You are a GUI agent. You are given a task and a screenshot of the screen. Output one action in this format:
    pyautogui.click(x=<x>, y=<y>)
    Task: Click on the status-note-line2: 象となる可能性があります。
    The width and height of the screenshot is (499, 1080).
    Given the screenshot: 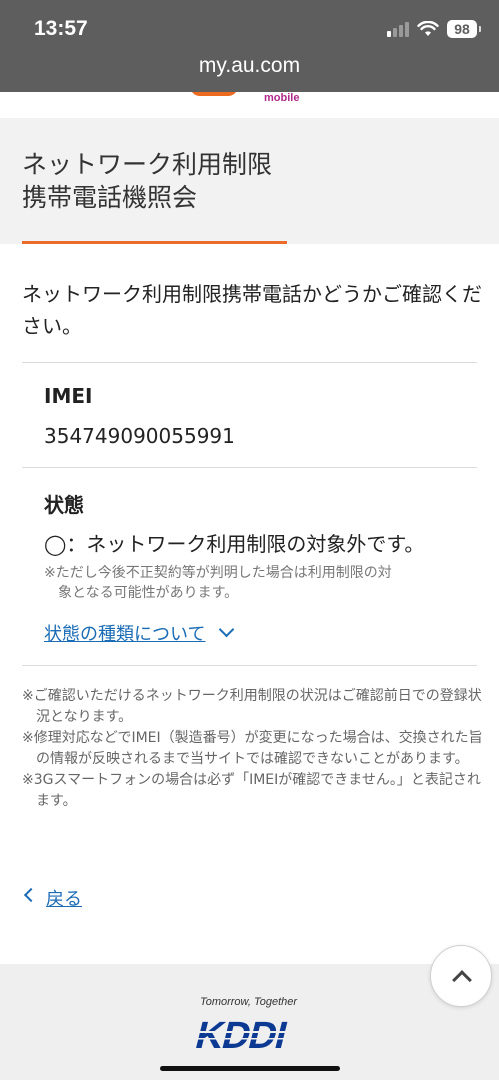 What is the action you would take?
    pyautogui.click(x=148, y=593)
    